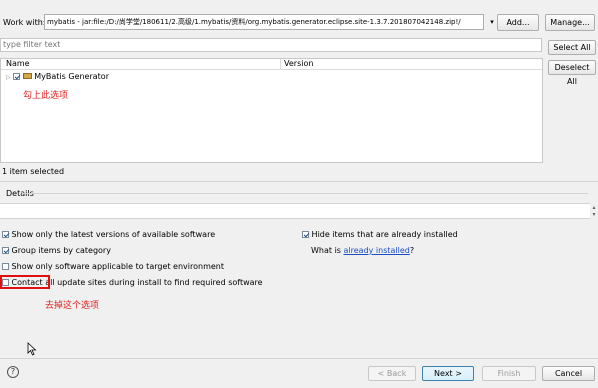 Image resolution: width=598 pixels, height=388 pixels. What do you see at coordinates (568, 373) in the screenshot?
I see `cancel-button: Cancel` at bounding box center [568, 373].